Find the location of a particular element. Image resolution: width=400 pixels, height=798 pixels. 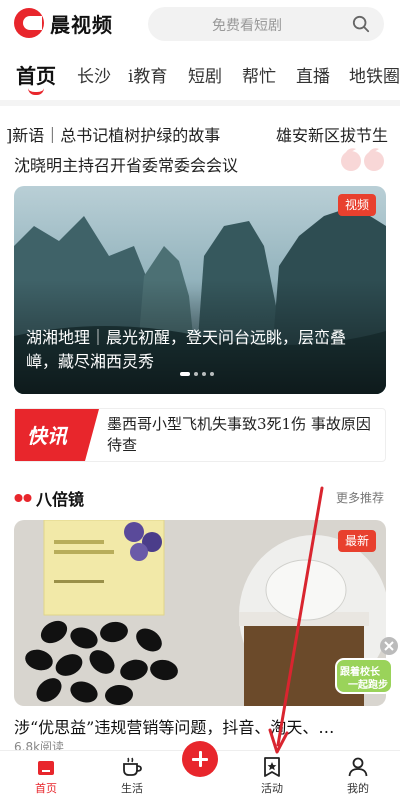

search-bar: 免费看短剧 is located at coordinates (266, 24).